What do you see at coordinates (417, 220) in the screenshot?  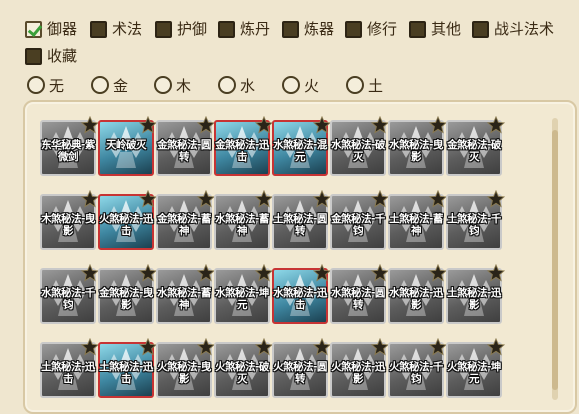 I see `skill-icon-14: 土煞秘法-蓄神` at bounding box center [417, 220].